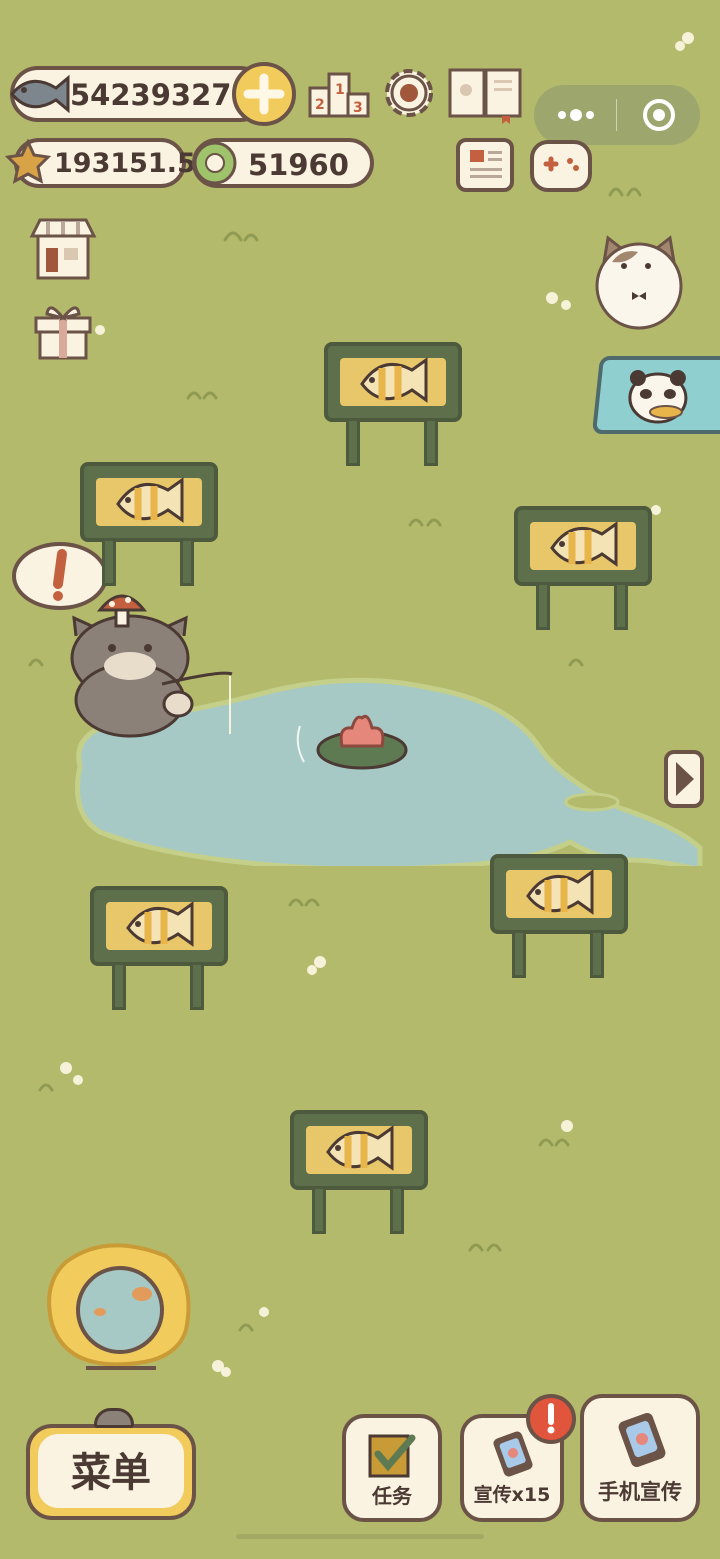  Describe the element at coordinates (360, 1536) in the screenshot. I see `home-indicator` at that location.